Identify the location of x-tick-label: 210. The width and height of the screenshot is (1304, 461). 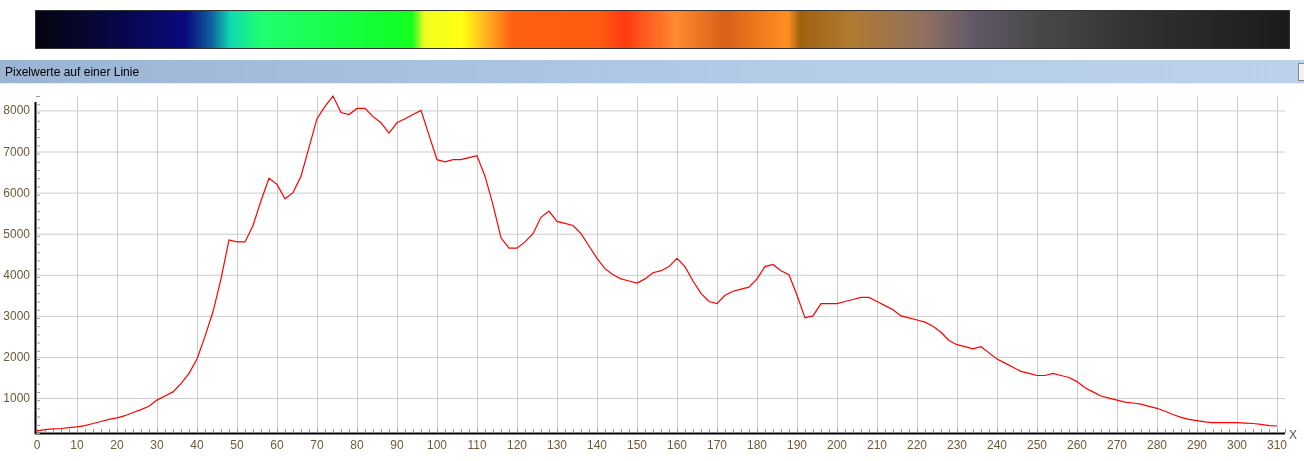
(877, 445).